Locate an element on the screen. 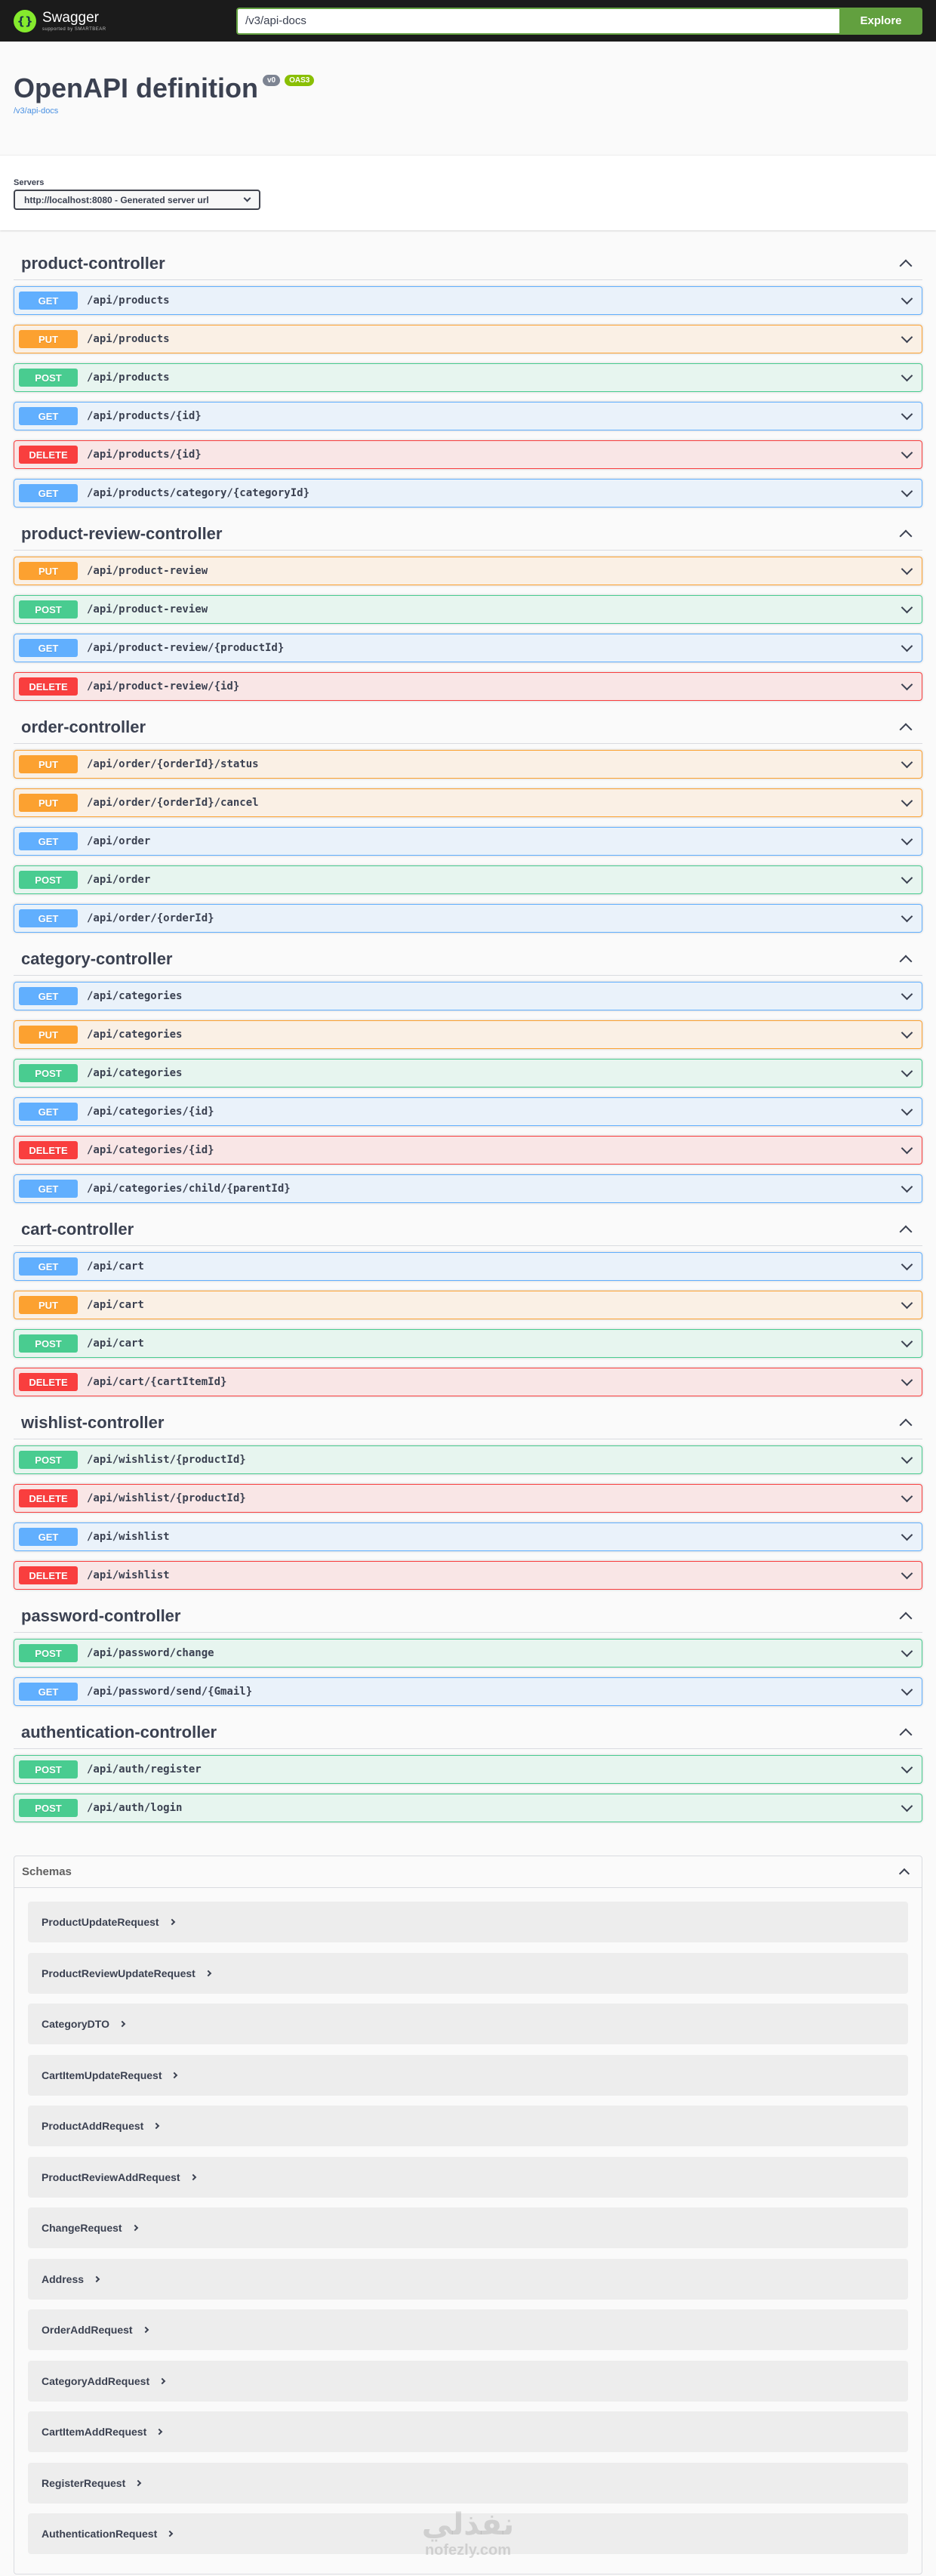  schema-model: CategoryAddRequest is located at coordinates (468, 2381).